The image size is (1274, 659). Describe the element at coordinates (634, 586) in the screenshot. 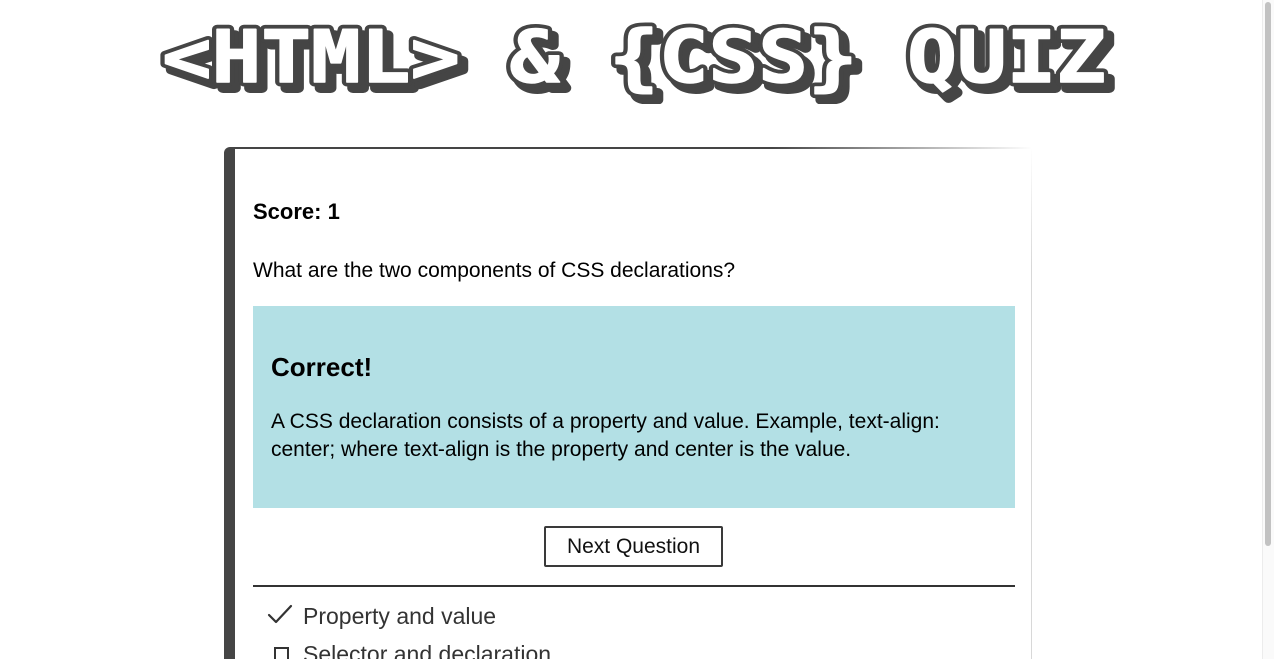

I see `answers-divider` at that location.